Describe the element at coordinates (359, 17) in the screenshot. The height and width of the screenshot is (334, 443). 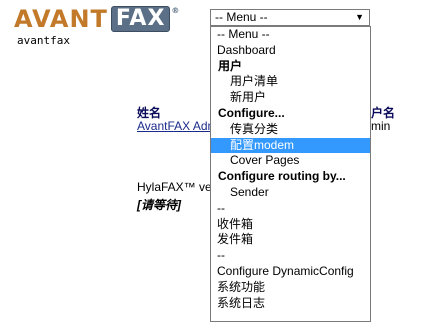
I see `chevron-down-icon: ▼` at that location.